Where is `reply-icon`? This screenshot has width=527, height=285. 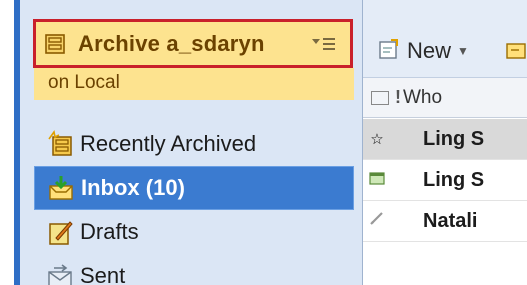 reply-icon is located at coordinates (377, 221).